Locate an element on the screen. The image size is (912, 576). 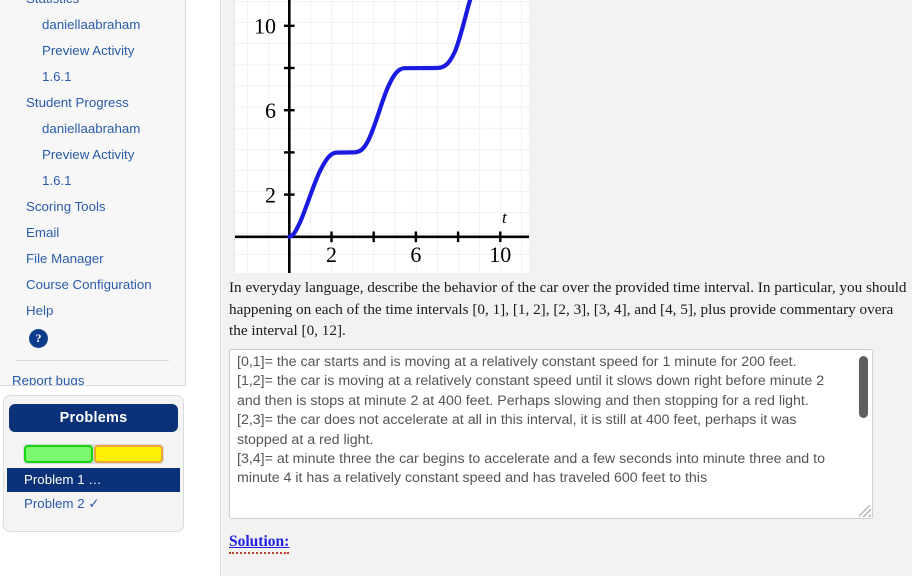
sidebar-item-student-progress: Student Progress is located at coordinates (92, 103).